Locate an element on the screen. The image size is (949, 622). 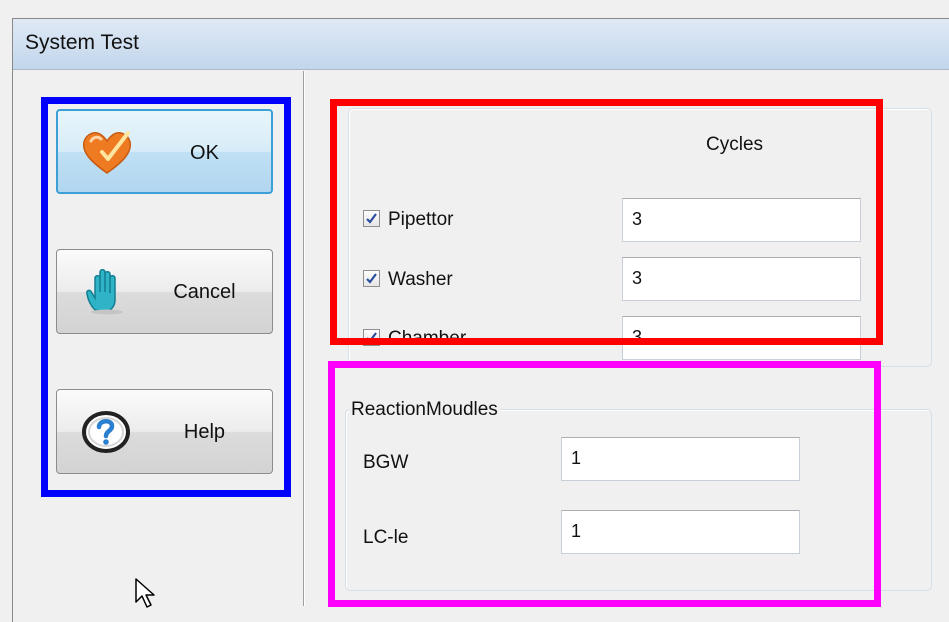
window-title: System Test is located at coordinates (82, 42).